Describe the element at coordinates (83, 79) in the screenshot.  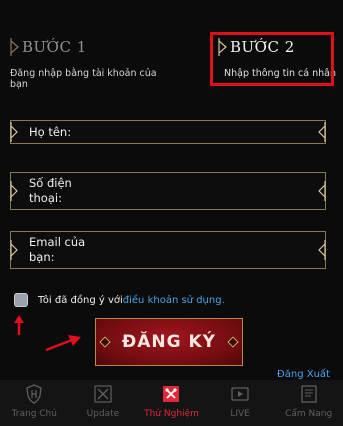
I see `step-1-subtitle: Đăng nhập bằng tài khoản của bạn` at that location.